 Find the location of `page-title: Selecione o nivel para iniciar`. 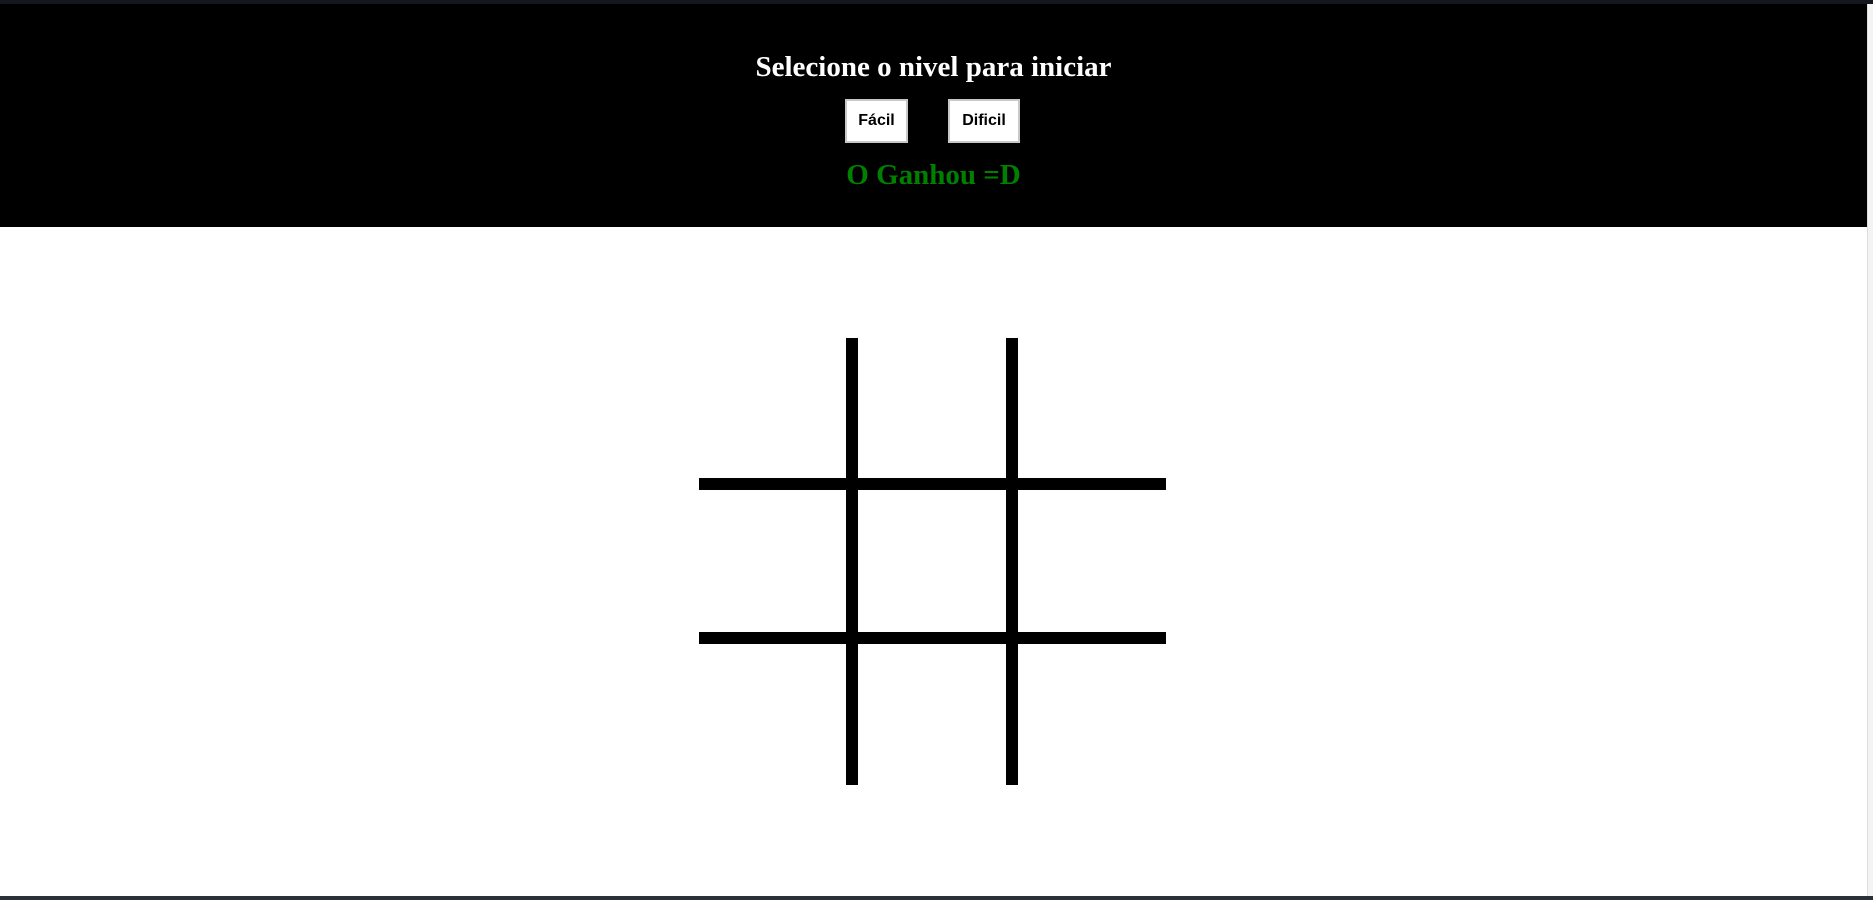

page-title: Selecione o nivel para iniciar is located at coordinates (933, 67).